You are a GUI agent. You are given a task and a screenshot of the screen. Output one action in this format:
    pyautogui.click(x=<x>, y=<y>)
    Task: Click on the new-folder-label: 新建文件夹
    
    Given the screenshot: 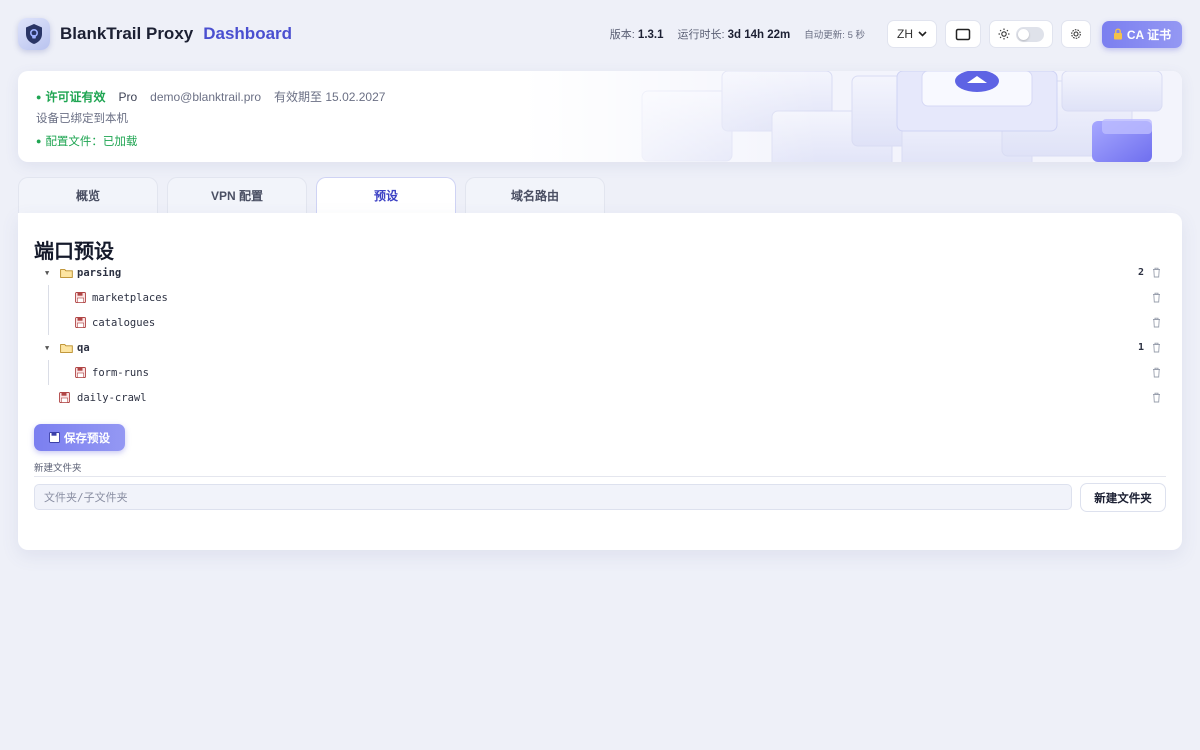 What is the action you would take?
    pyautogui.click(x=58, y=468)
    